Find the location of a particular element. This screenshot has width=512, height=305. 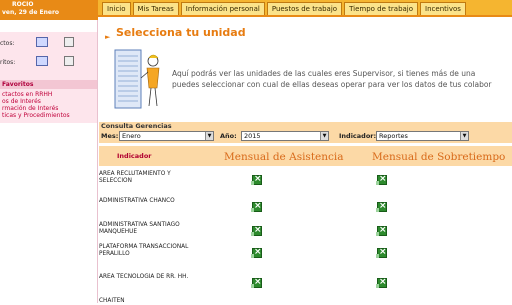

tab-inicio: Inicio is located at coordinates (116, 8).